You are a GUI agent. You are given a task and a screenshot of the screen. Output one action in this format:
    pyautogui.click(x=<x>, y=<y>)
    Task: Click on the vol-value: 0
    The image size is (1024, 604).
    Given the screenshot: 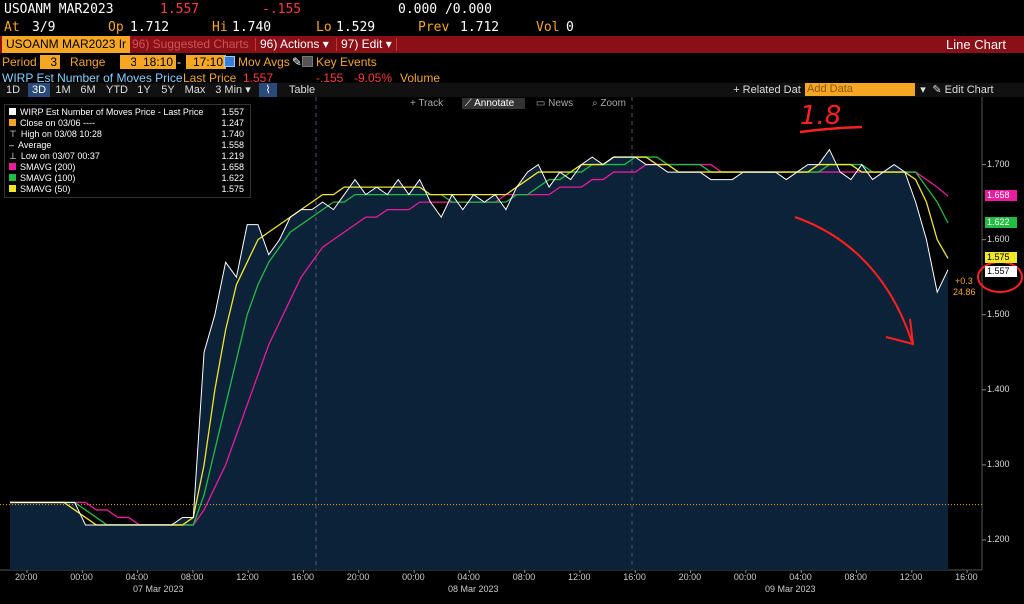 What is the action you would take?
    pyautogui.click(x=570, y=27)
    